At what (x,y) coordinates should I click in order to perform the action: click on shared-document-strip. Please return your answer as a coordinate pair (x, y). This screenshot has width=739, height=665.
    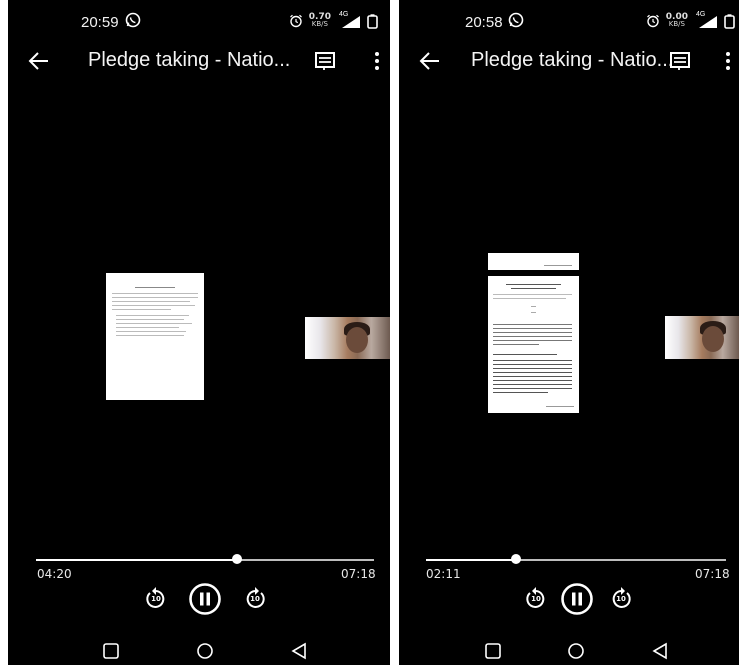
    Looking at the image, I should click on (533, 261).